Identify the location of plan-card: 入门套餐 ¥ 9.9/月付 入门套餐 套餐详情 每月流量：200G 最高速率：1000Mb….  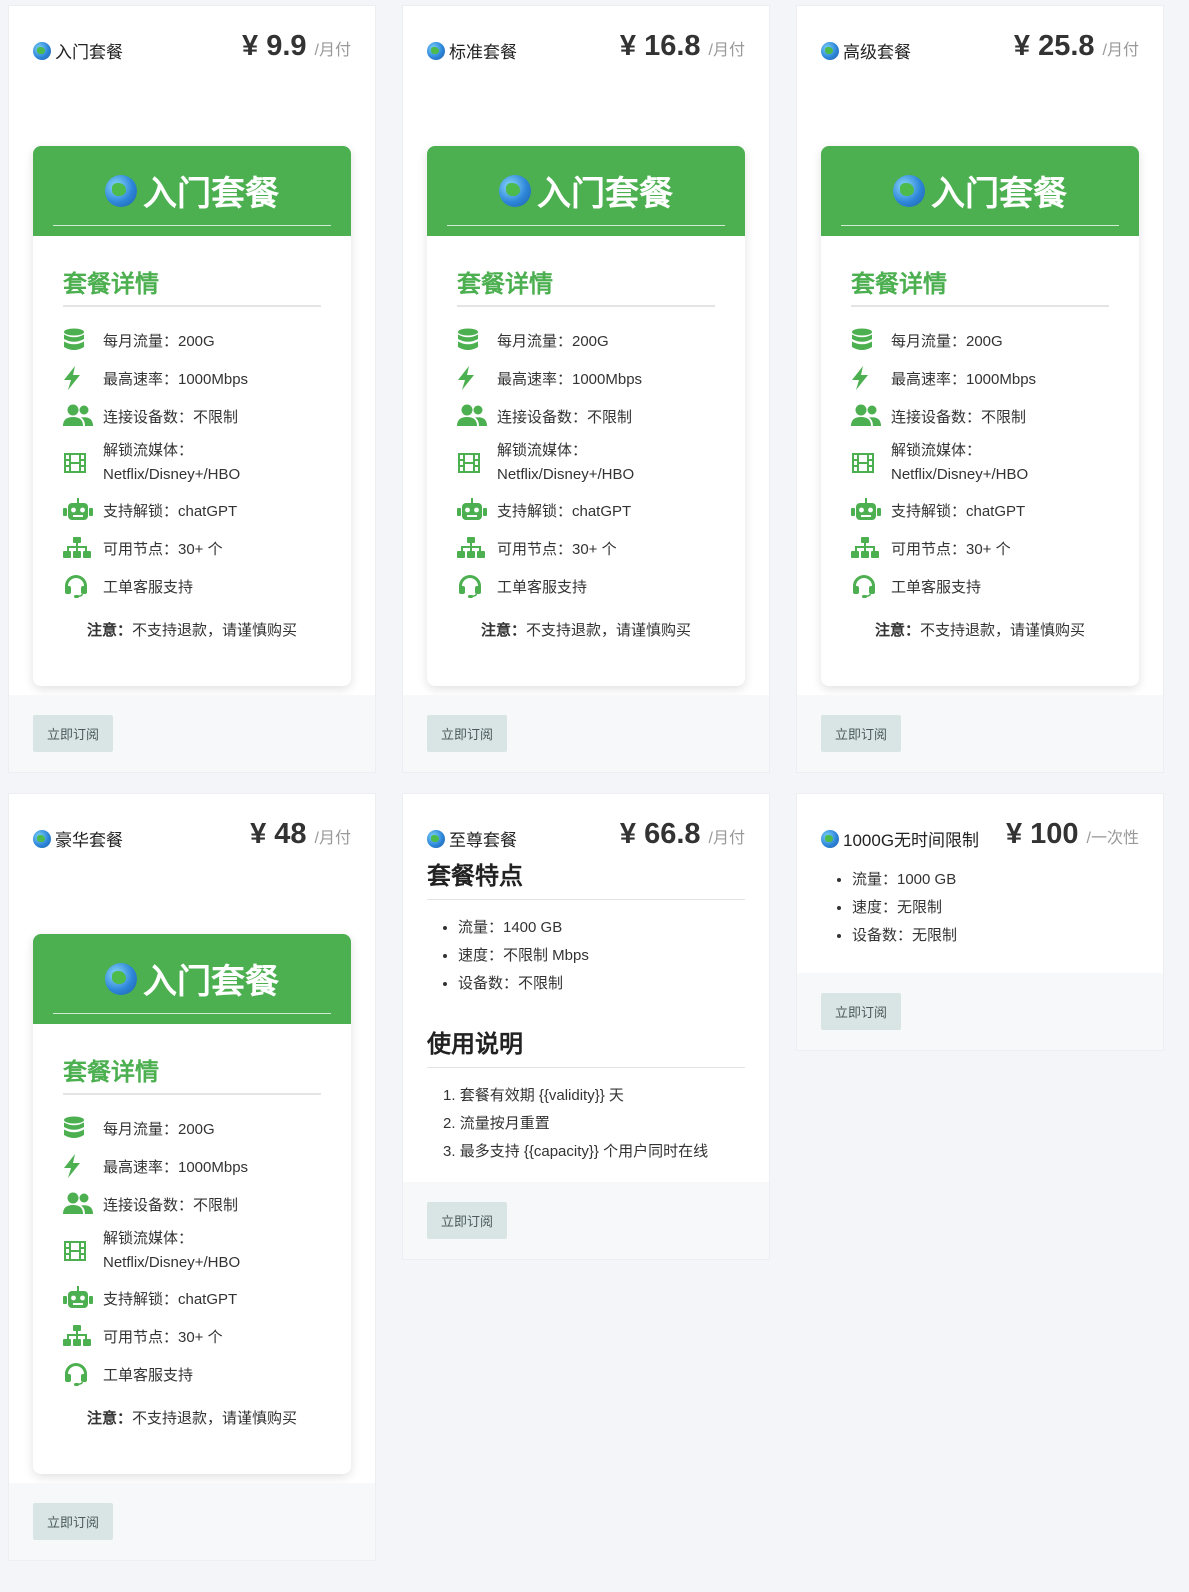
(192, 389).